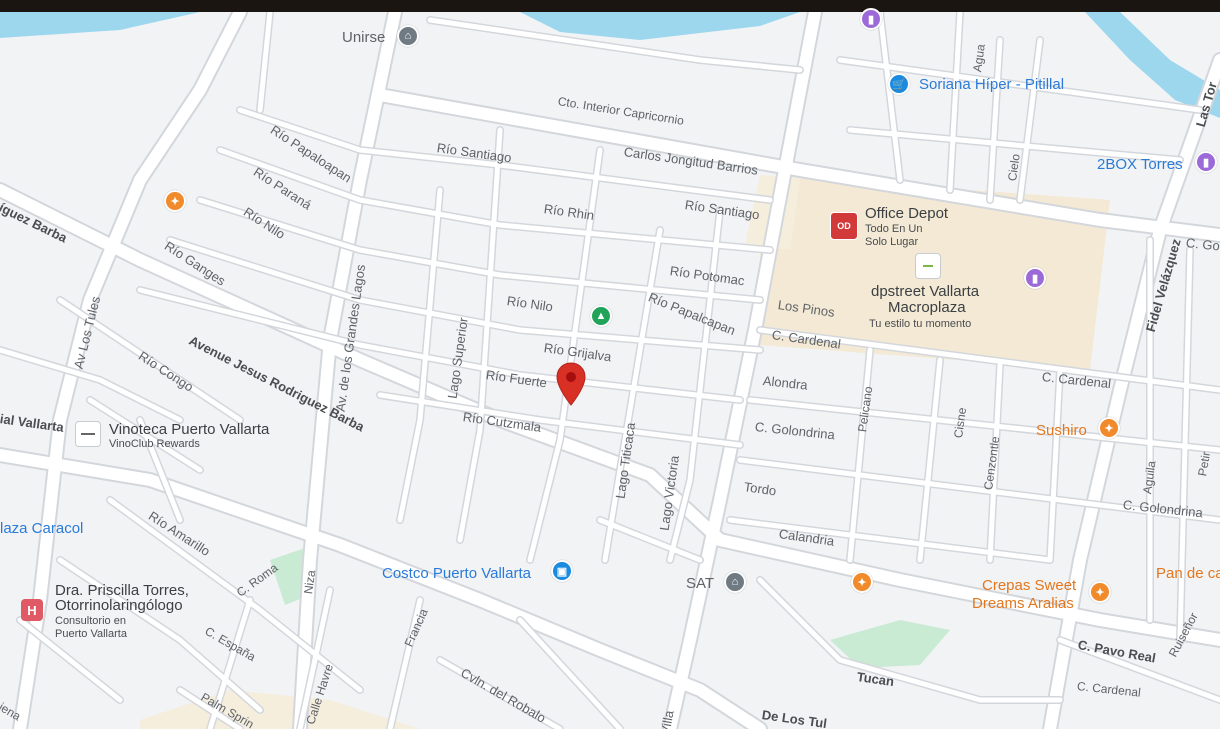 This screenshot has width=1220, height=729. I want to click on street-label: Villa, so click(667, 719).